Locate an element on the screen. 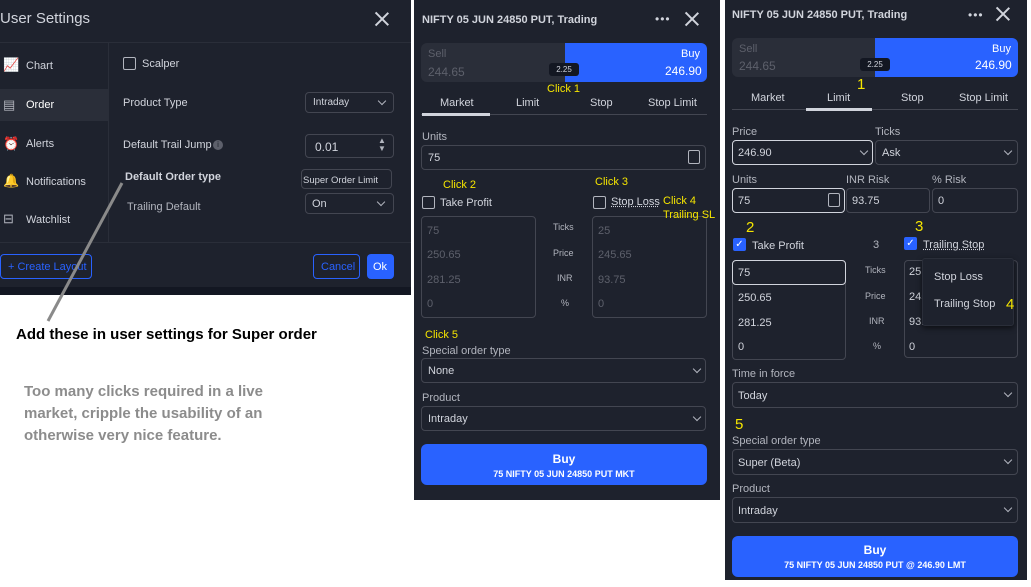 Image resolution: width=1031 pixels, height=587 pixels. special-order-type-value: None is located at coordinates (441, 371).